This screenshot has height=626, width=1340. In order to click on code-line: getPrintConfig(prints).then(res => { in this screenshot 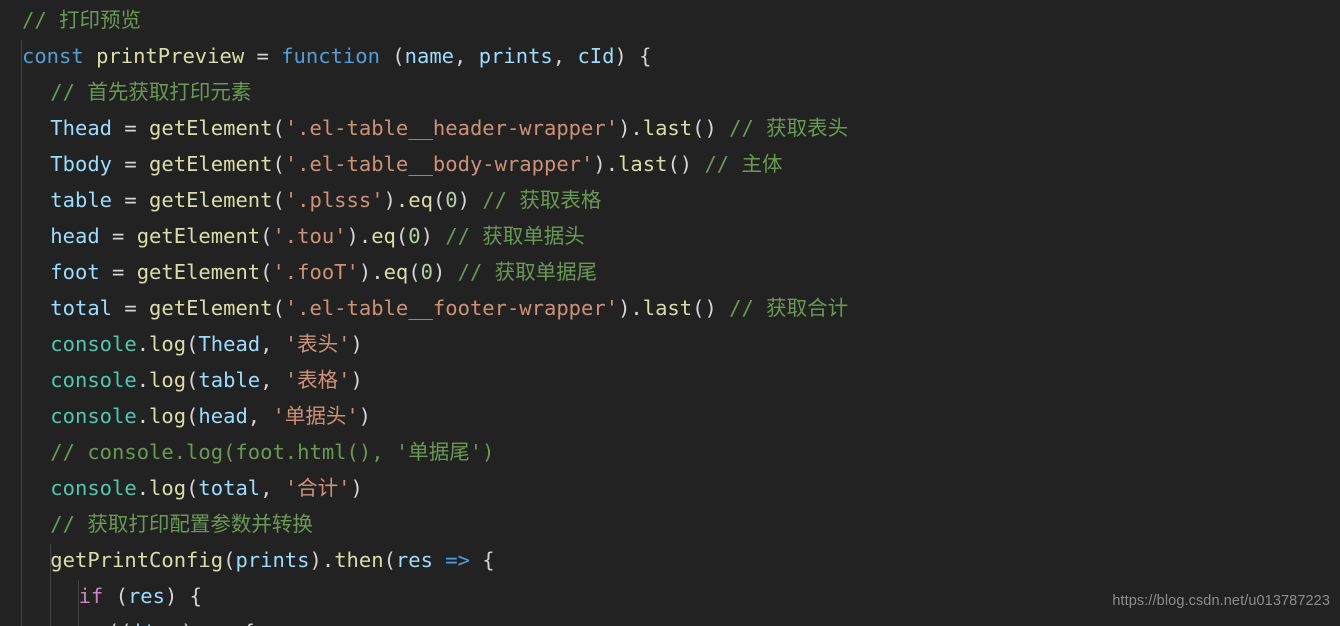, I will do `click(670, 560)`.